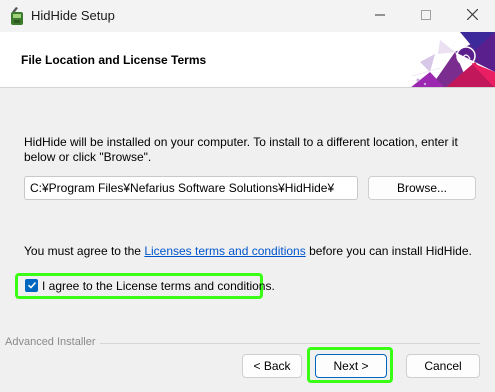 Image resolution: width=495 pixels, height=392 pixels. Describe the element at coordinates (84, 251) in the screenshot. I see `license-notice-prefix: You must agree to the` at that location.